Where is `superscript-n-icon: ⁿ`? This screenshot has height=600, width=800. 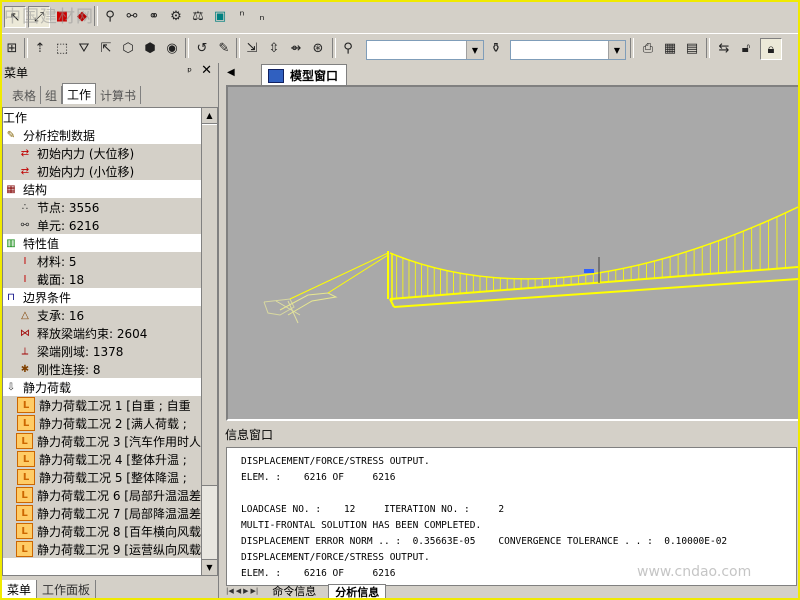 superscript-n-icon: ⁿ is located at coordinates (242, 16).